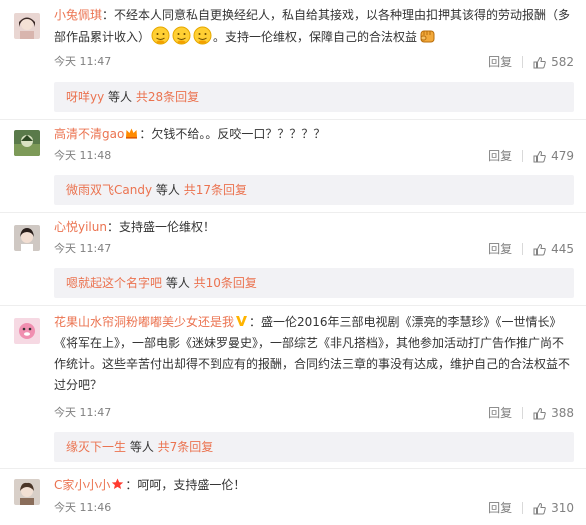  What do you see at coordinates (531, 249) in the screenshot?
I see `comment-actions: 回复 445` at bounding box center [531, 249].